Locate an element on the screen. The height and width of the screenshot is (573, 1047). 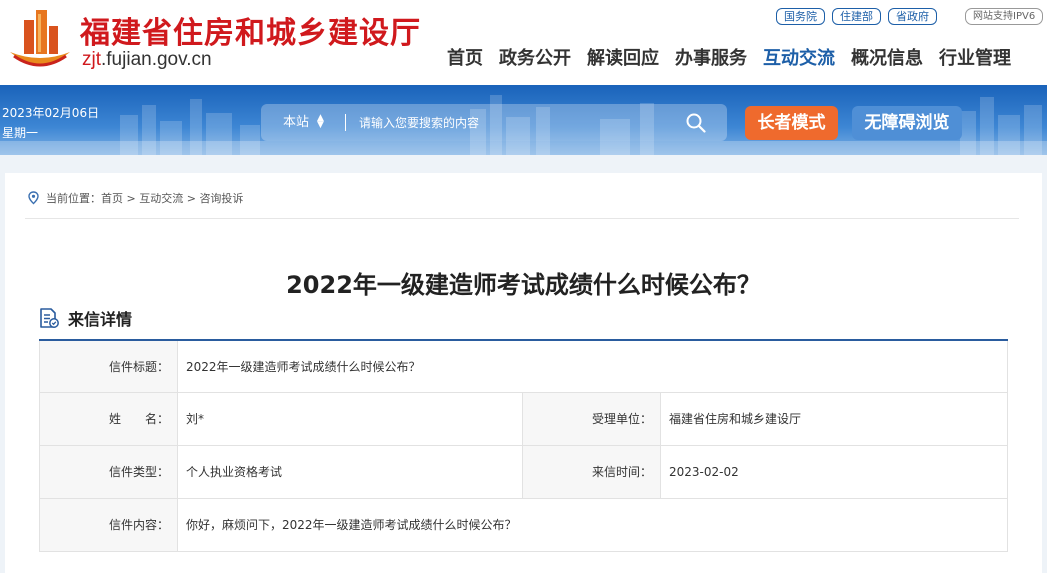
top-link-mohurd: 住建部 is located at coordinates (856, 16).